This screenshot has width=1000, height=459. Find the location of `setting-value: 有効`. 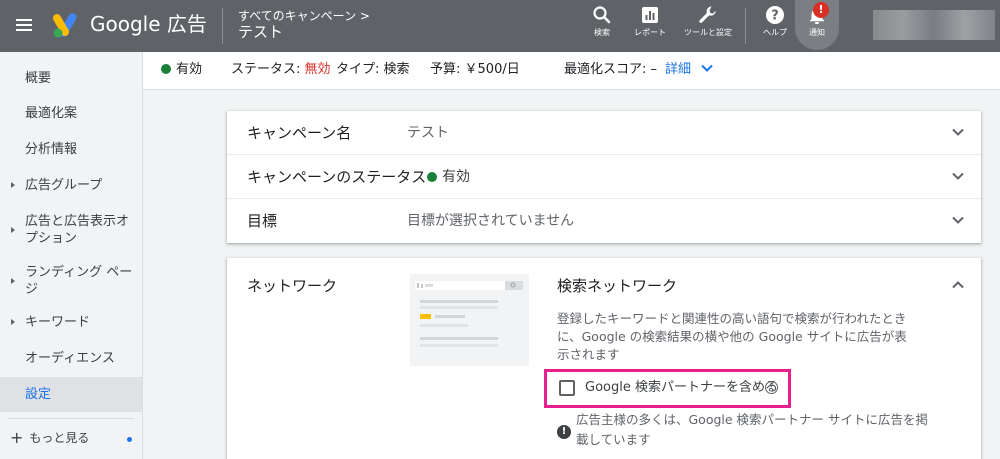

setting-value: 有効 is located at coordinates (448, 177).